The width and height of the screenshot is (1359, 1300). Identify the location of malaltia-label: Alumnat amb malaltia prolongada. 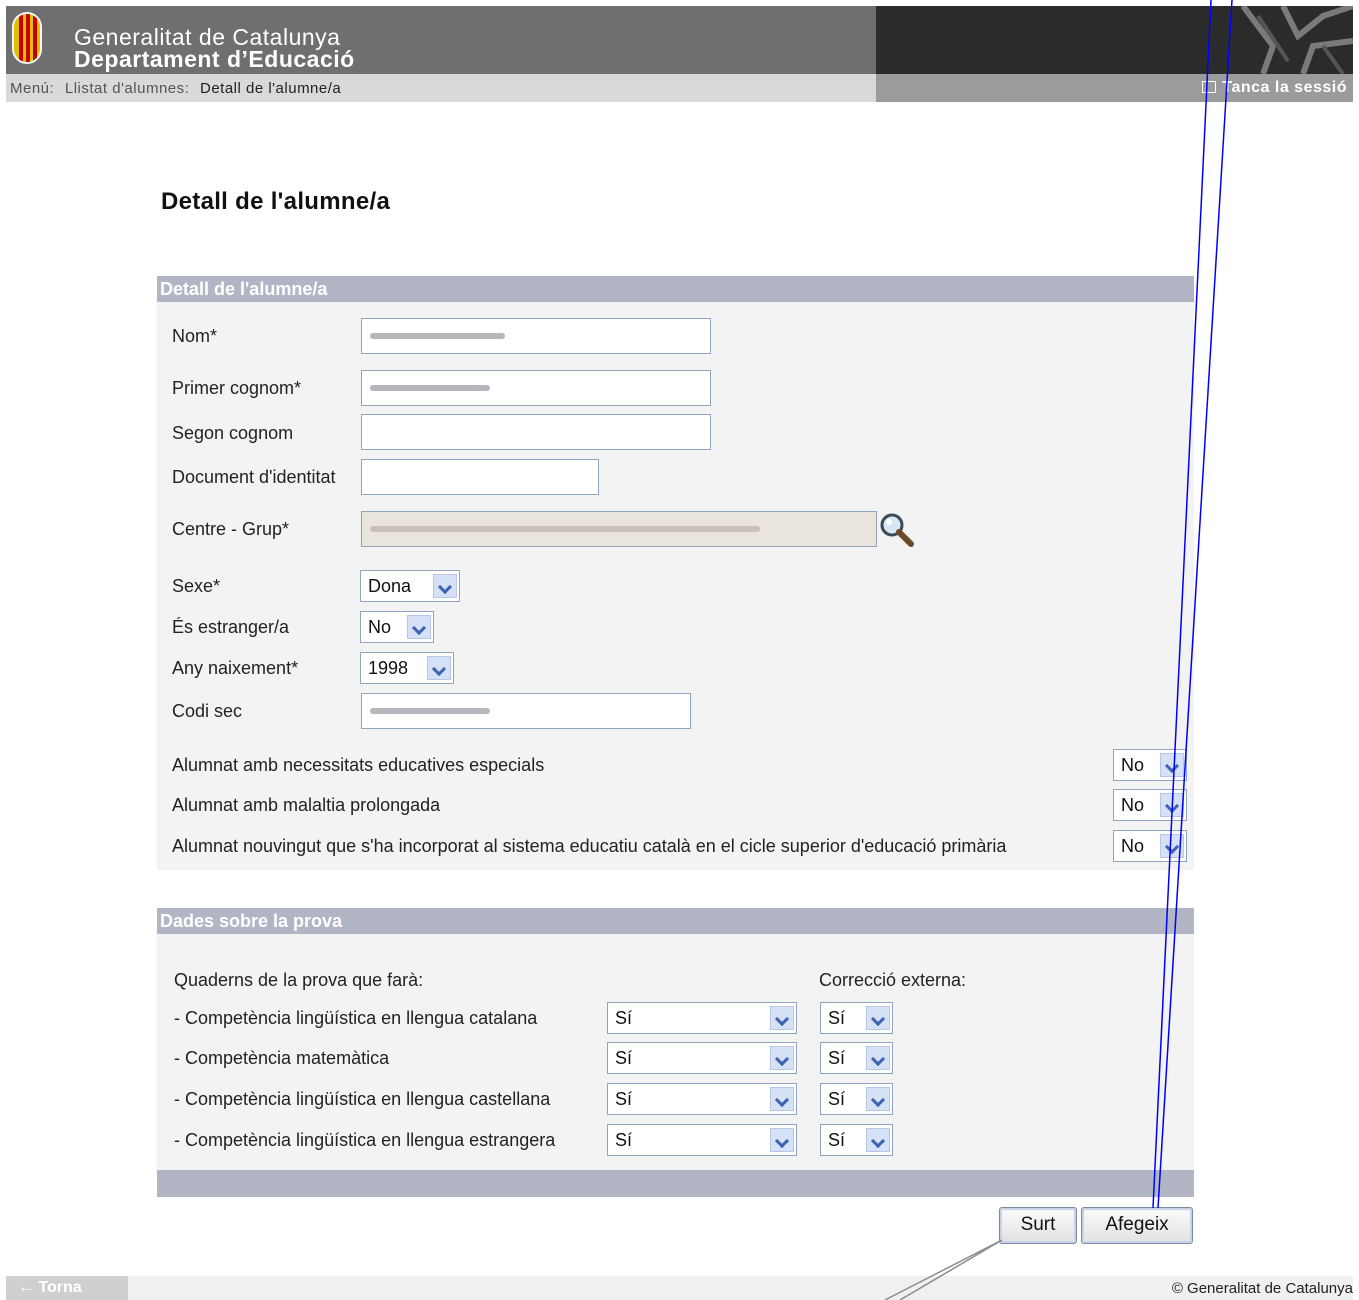
(306, 805).